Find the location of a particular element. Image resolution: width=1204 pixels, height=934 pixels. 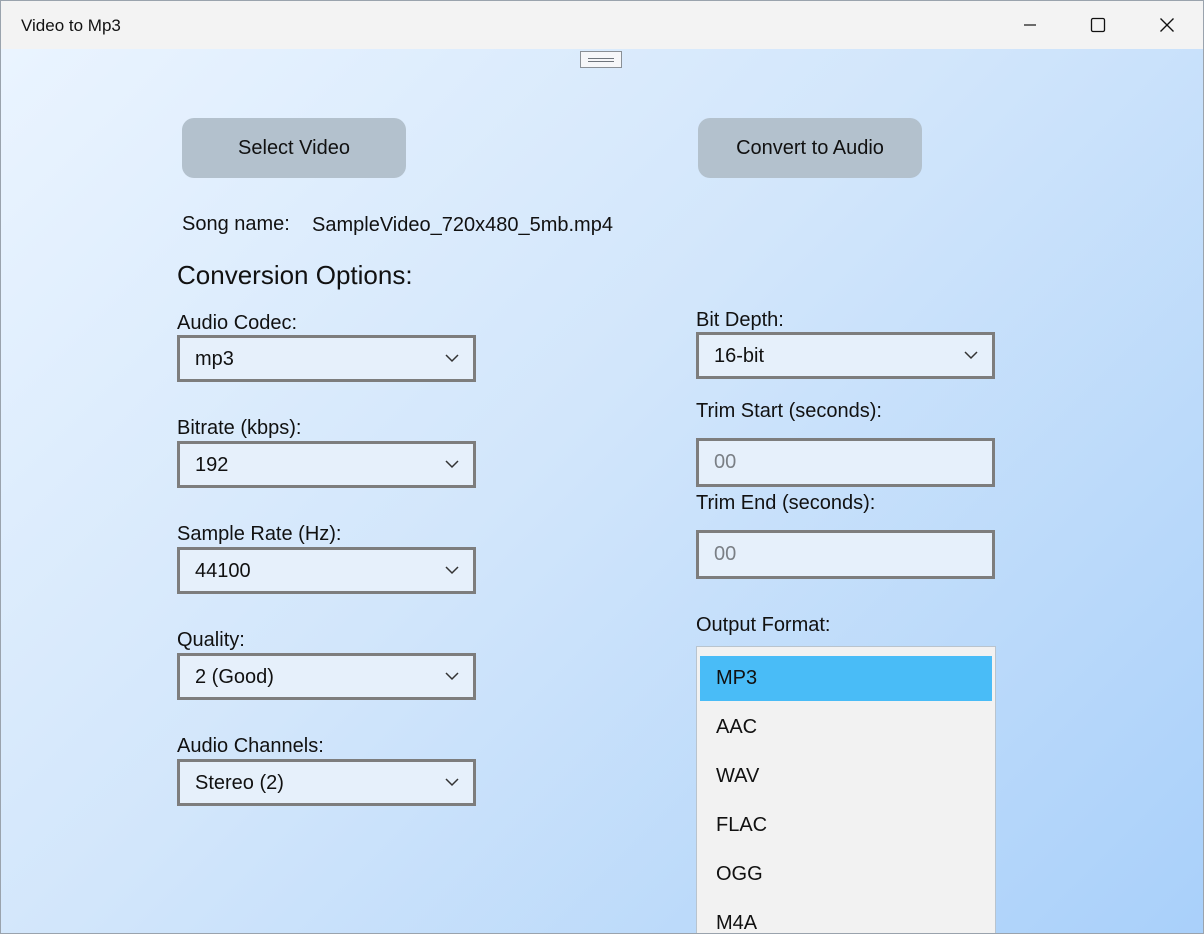

conversion-options-heading: Conversion Options: is located at coordinates (295, 275).